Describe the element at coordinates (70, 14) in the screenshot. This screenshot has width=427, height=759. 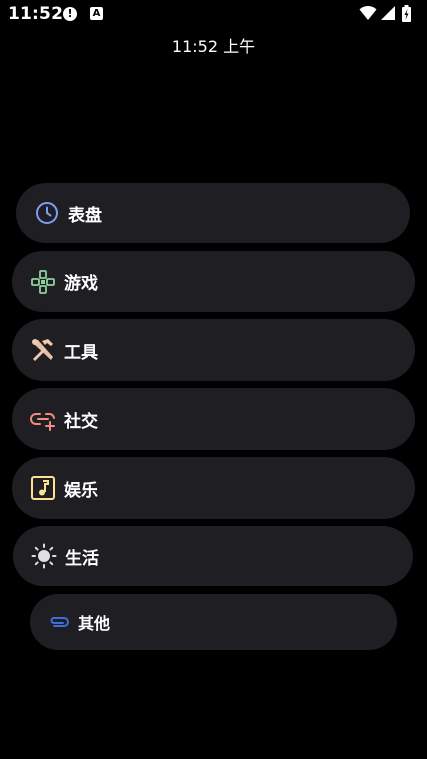
I see `alert-icon: !` at that location.